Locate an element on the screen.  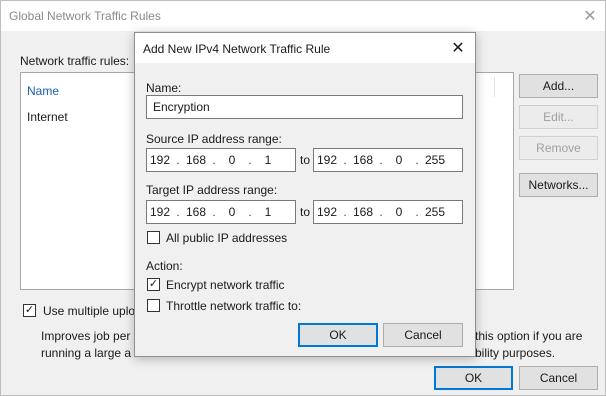
outer-ok-button: OK is located at coordinates (473, 378).